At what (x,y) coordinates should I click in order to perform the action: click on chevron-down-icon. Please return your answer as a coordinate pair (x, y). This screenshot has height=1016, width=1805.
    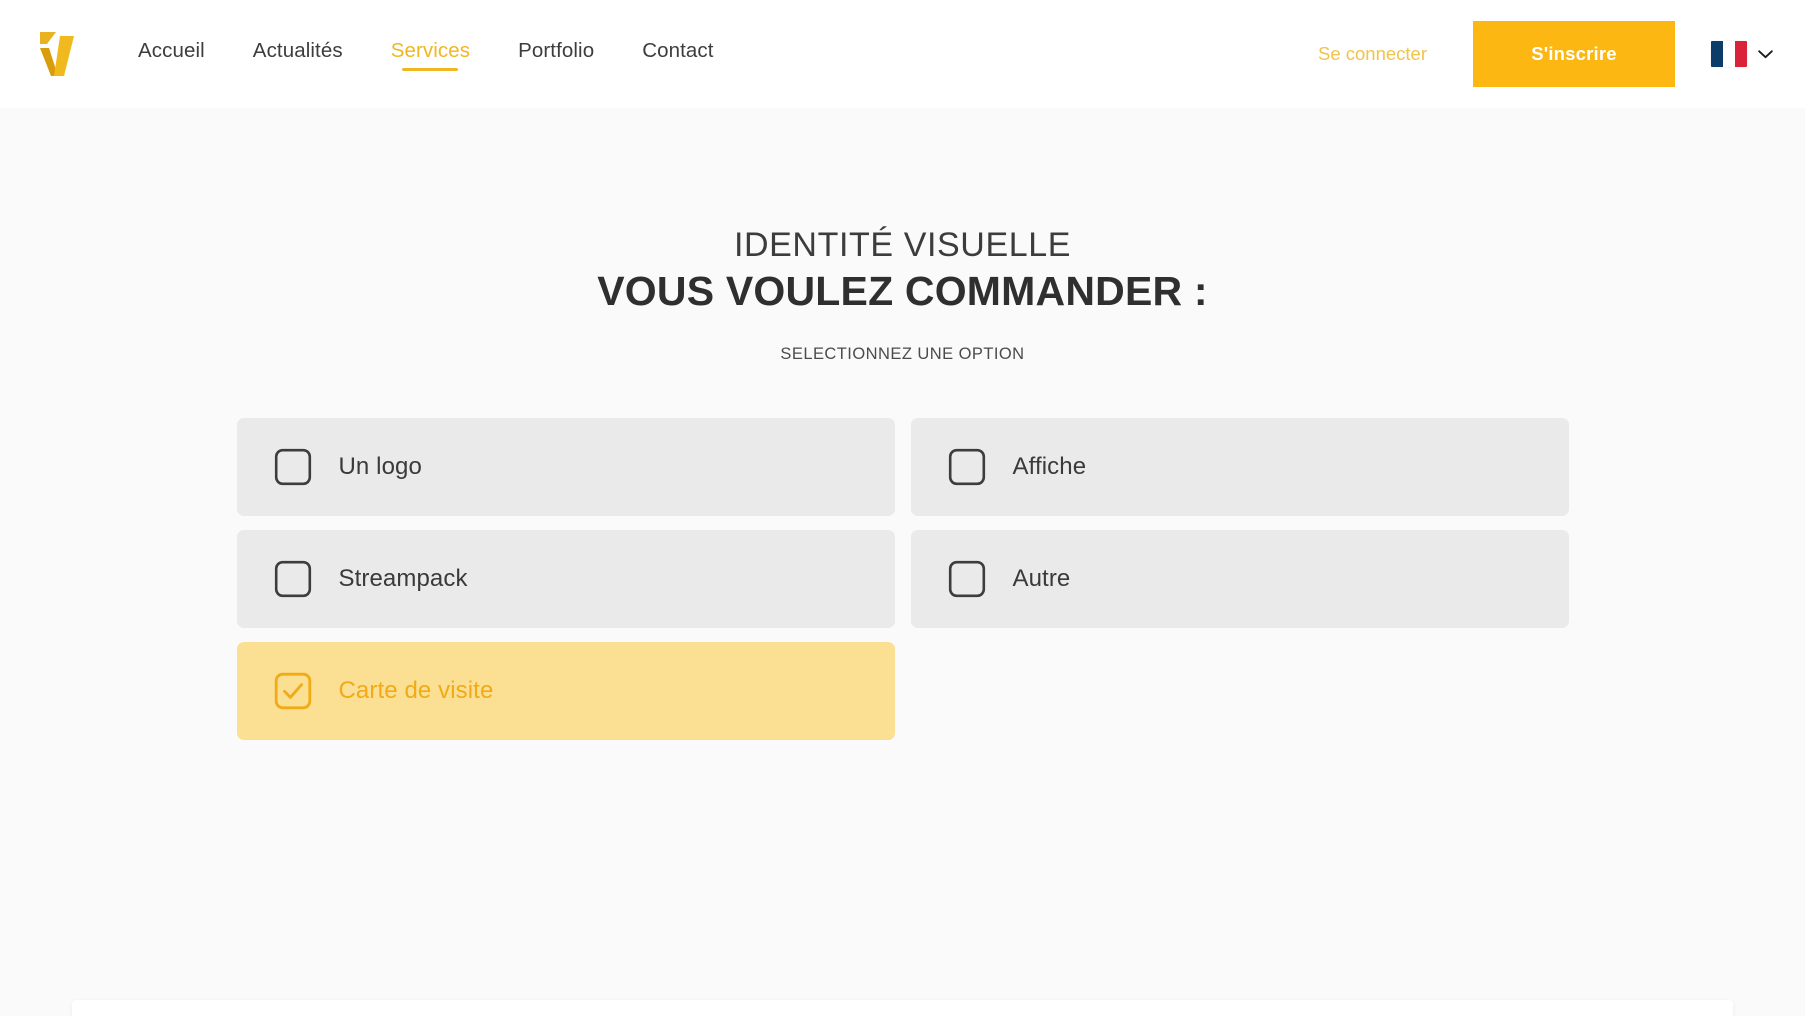
    Looking at the image, I should click on (1765, 53).